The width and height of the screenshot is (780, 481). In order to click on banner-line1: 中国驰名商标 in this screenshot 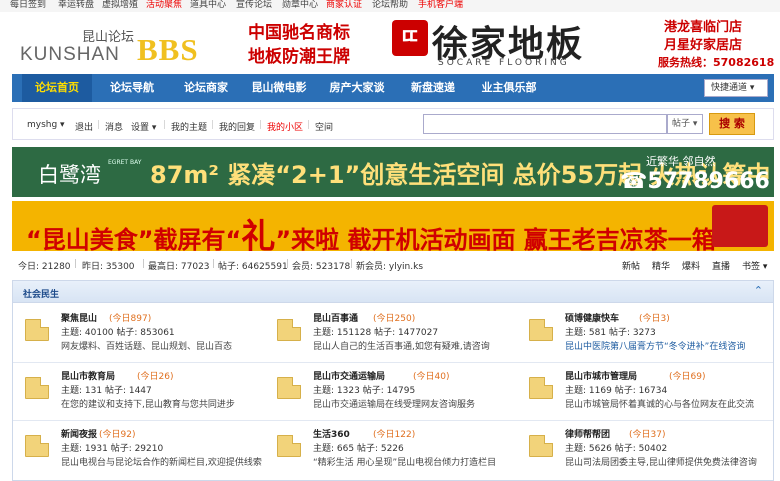, I will do `click(299, 33)`.